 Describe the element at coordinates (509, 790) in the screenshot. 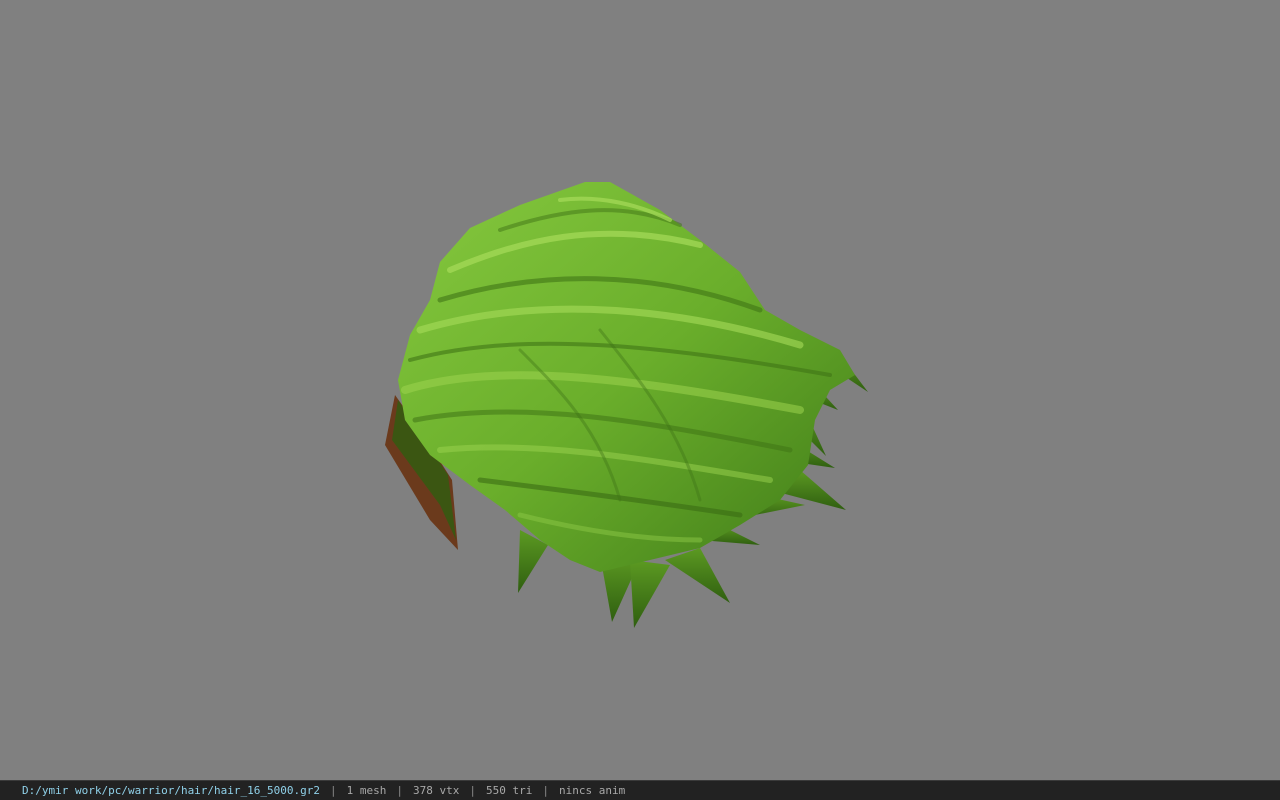

I see `triangle-count: 550 tri` at that location.